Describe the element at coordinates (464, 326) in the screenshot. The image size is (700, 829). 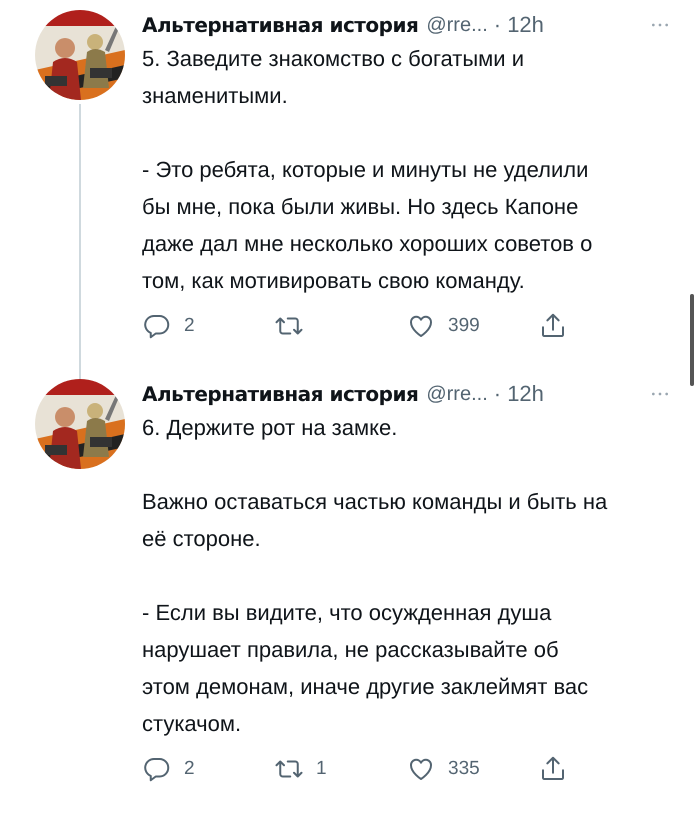
I see `like-count: 399` at that location.